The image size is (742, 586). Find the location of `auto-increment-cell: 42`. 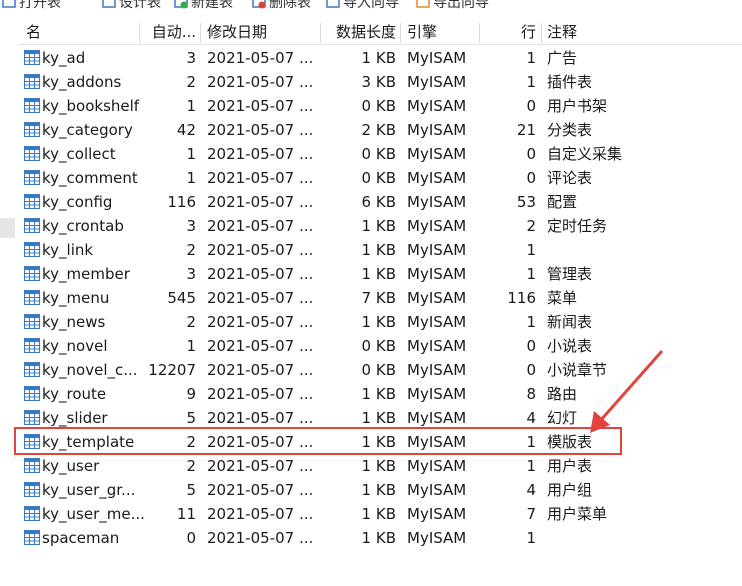

auto-increment-cell: 42 is located at coordinates (186, 130).